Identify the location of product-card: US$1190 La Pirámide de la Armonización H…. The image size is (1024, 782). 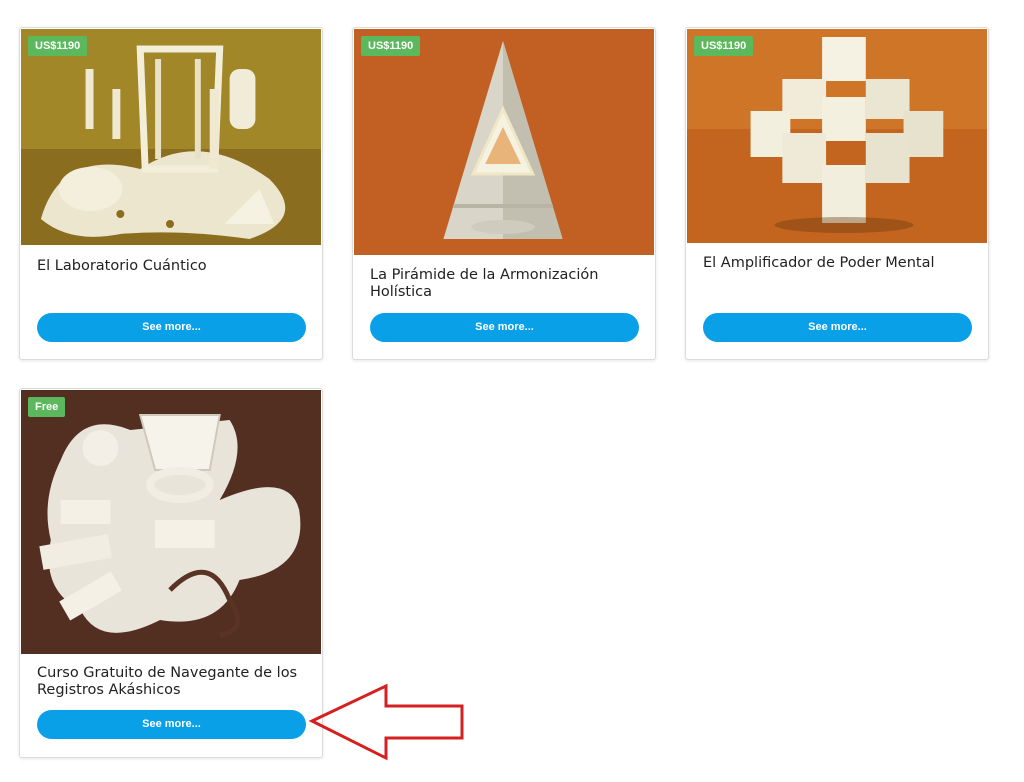
(504, 193).